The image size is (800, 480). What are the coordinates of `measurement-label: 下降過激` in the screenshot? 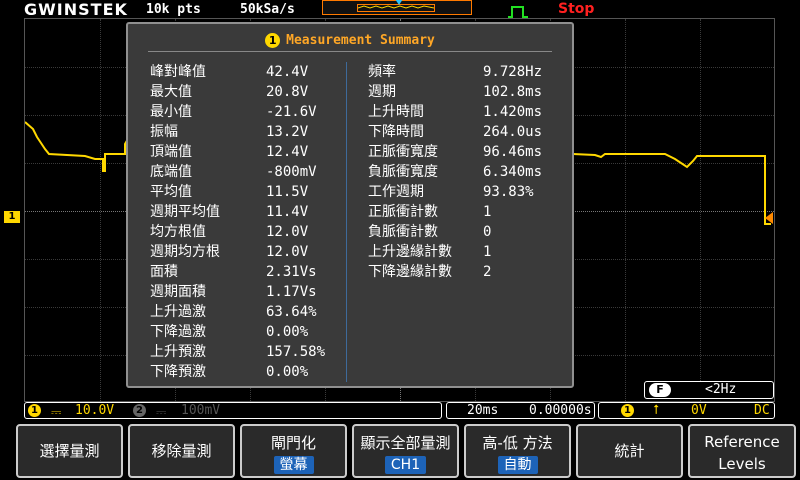 It's located at (178, 332).